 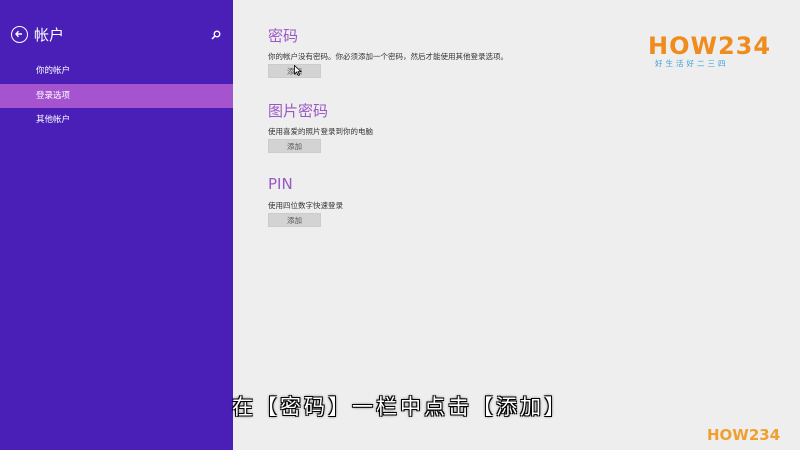 What do you see at coordinates (49, 35) in the screenshot?
I see `sidebar-title: 帐户` at bounding box center [49, 35].